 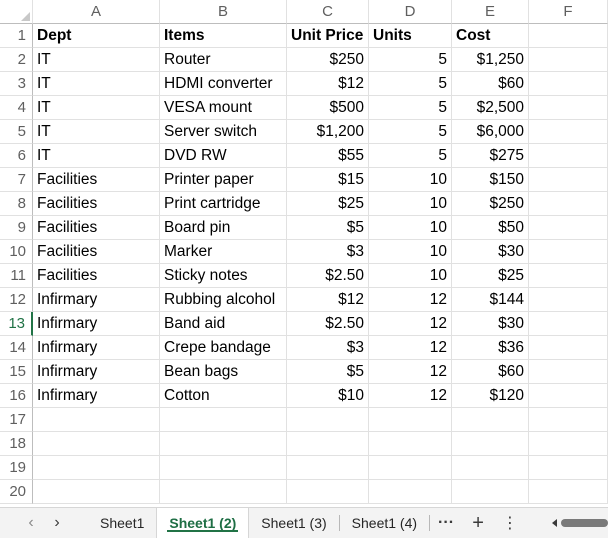 What do you see at coordinates (328, 12) in the screenshot?
I see `column-header-c: C` at bounding box center [328, 12].